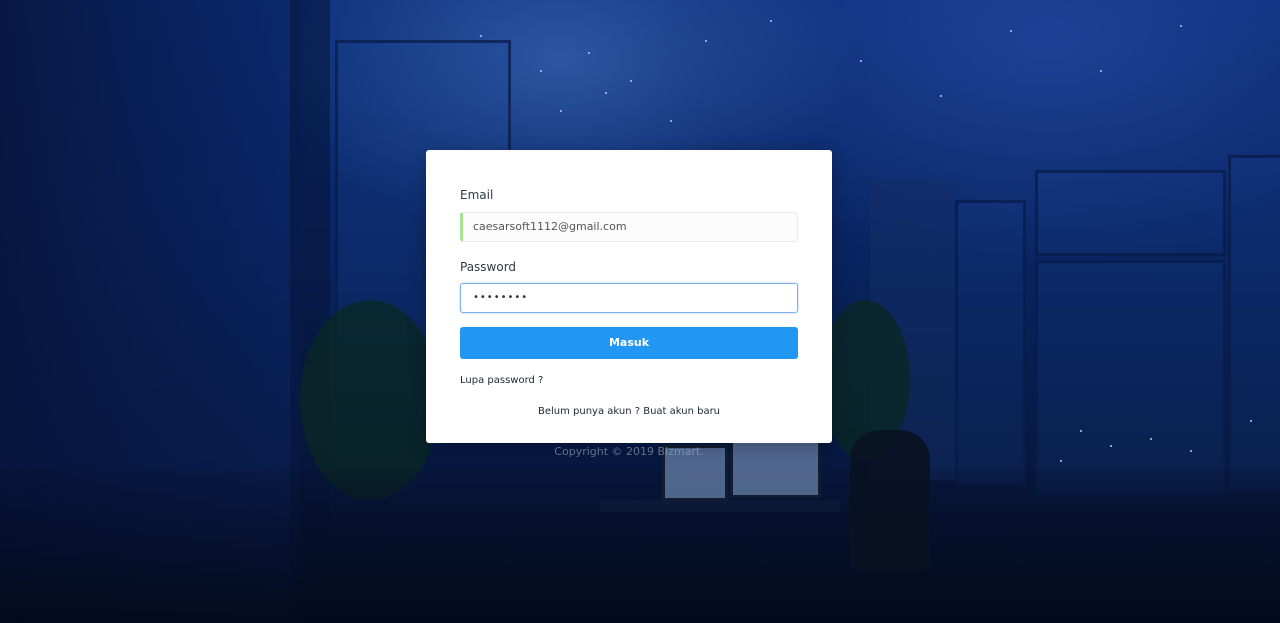 The height and width of the screenshot is (623, 1280). What do you see at coordinates (501, 380) in the screenshot?
I see `forgot-password-link: Lupa password ?` at bounding box center [501, 380].